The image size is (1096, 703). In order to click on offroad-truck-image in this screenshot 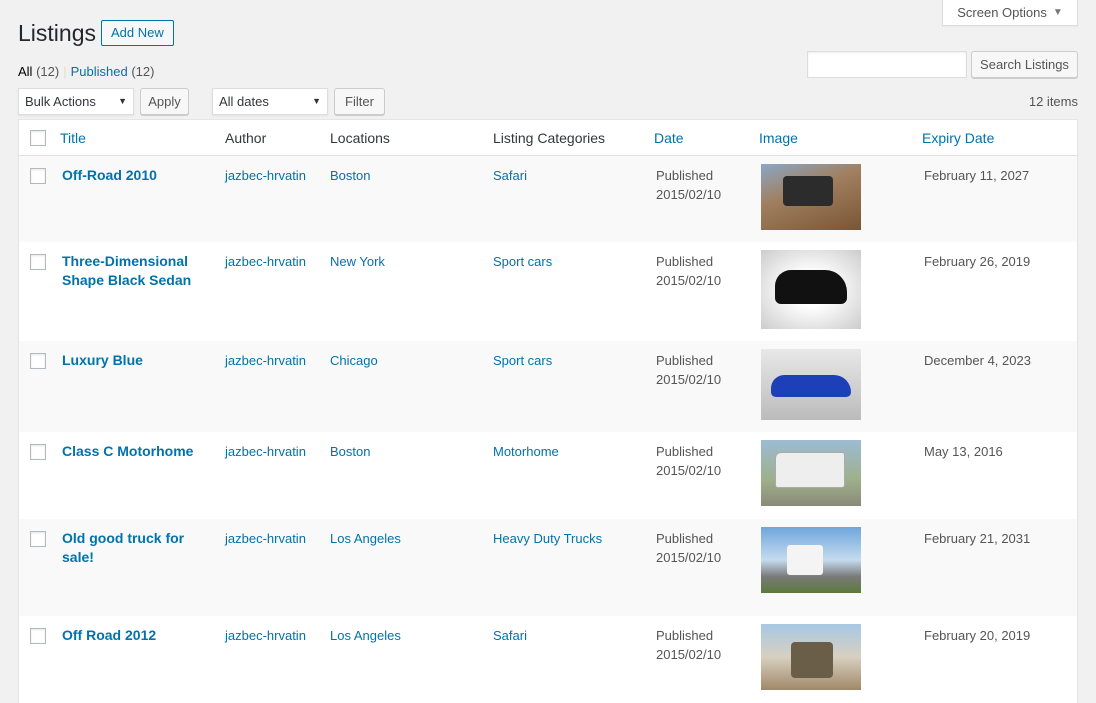, I will do `click(811, 657)`.